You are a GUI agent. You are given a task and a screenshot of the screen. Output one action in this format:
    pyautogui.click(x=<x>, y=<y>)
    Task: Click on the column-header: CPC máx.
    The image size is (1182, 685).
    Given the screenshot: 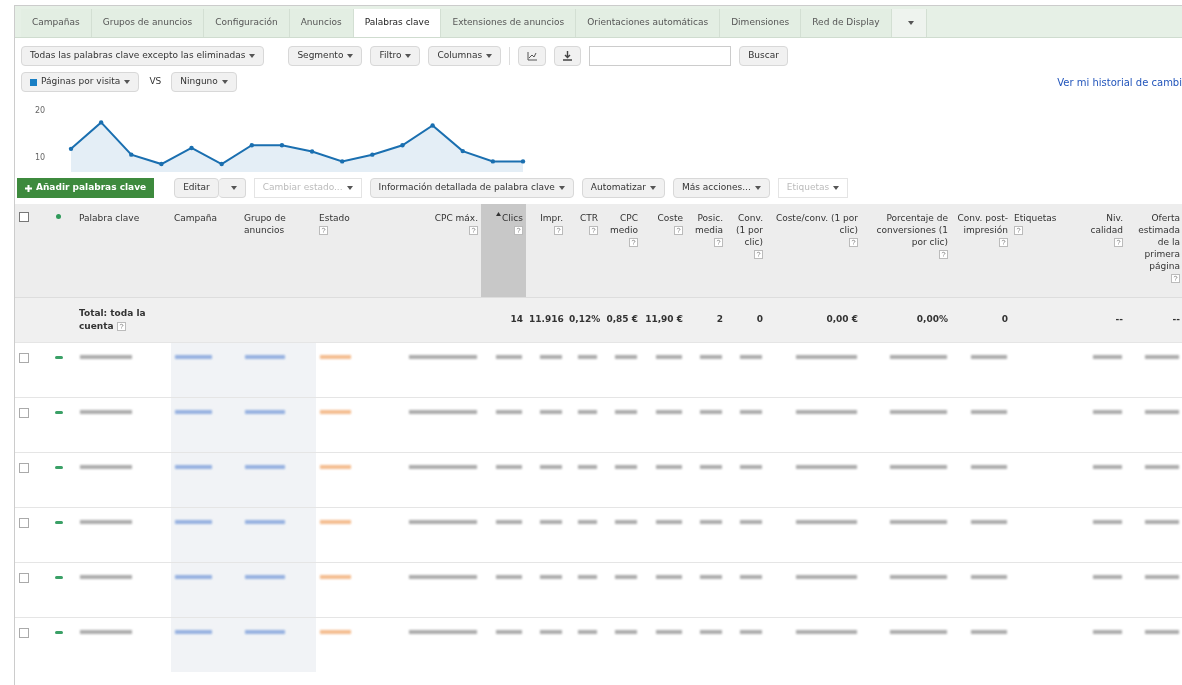 What is the action you would take?
    pyautogui.click(x=428, y=250)
    